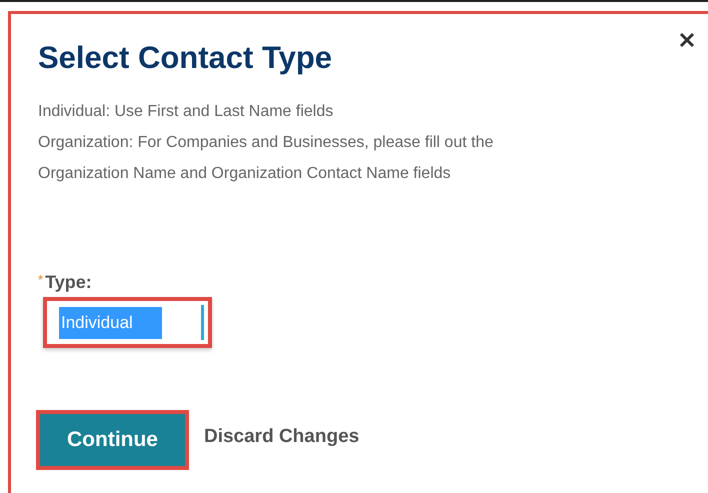 This screenshot has height=493, width=708. I want to click on type-label: Type:, so click(68, 282).